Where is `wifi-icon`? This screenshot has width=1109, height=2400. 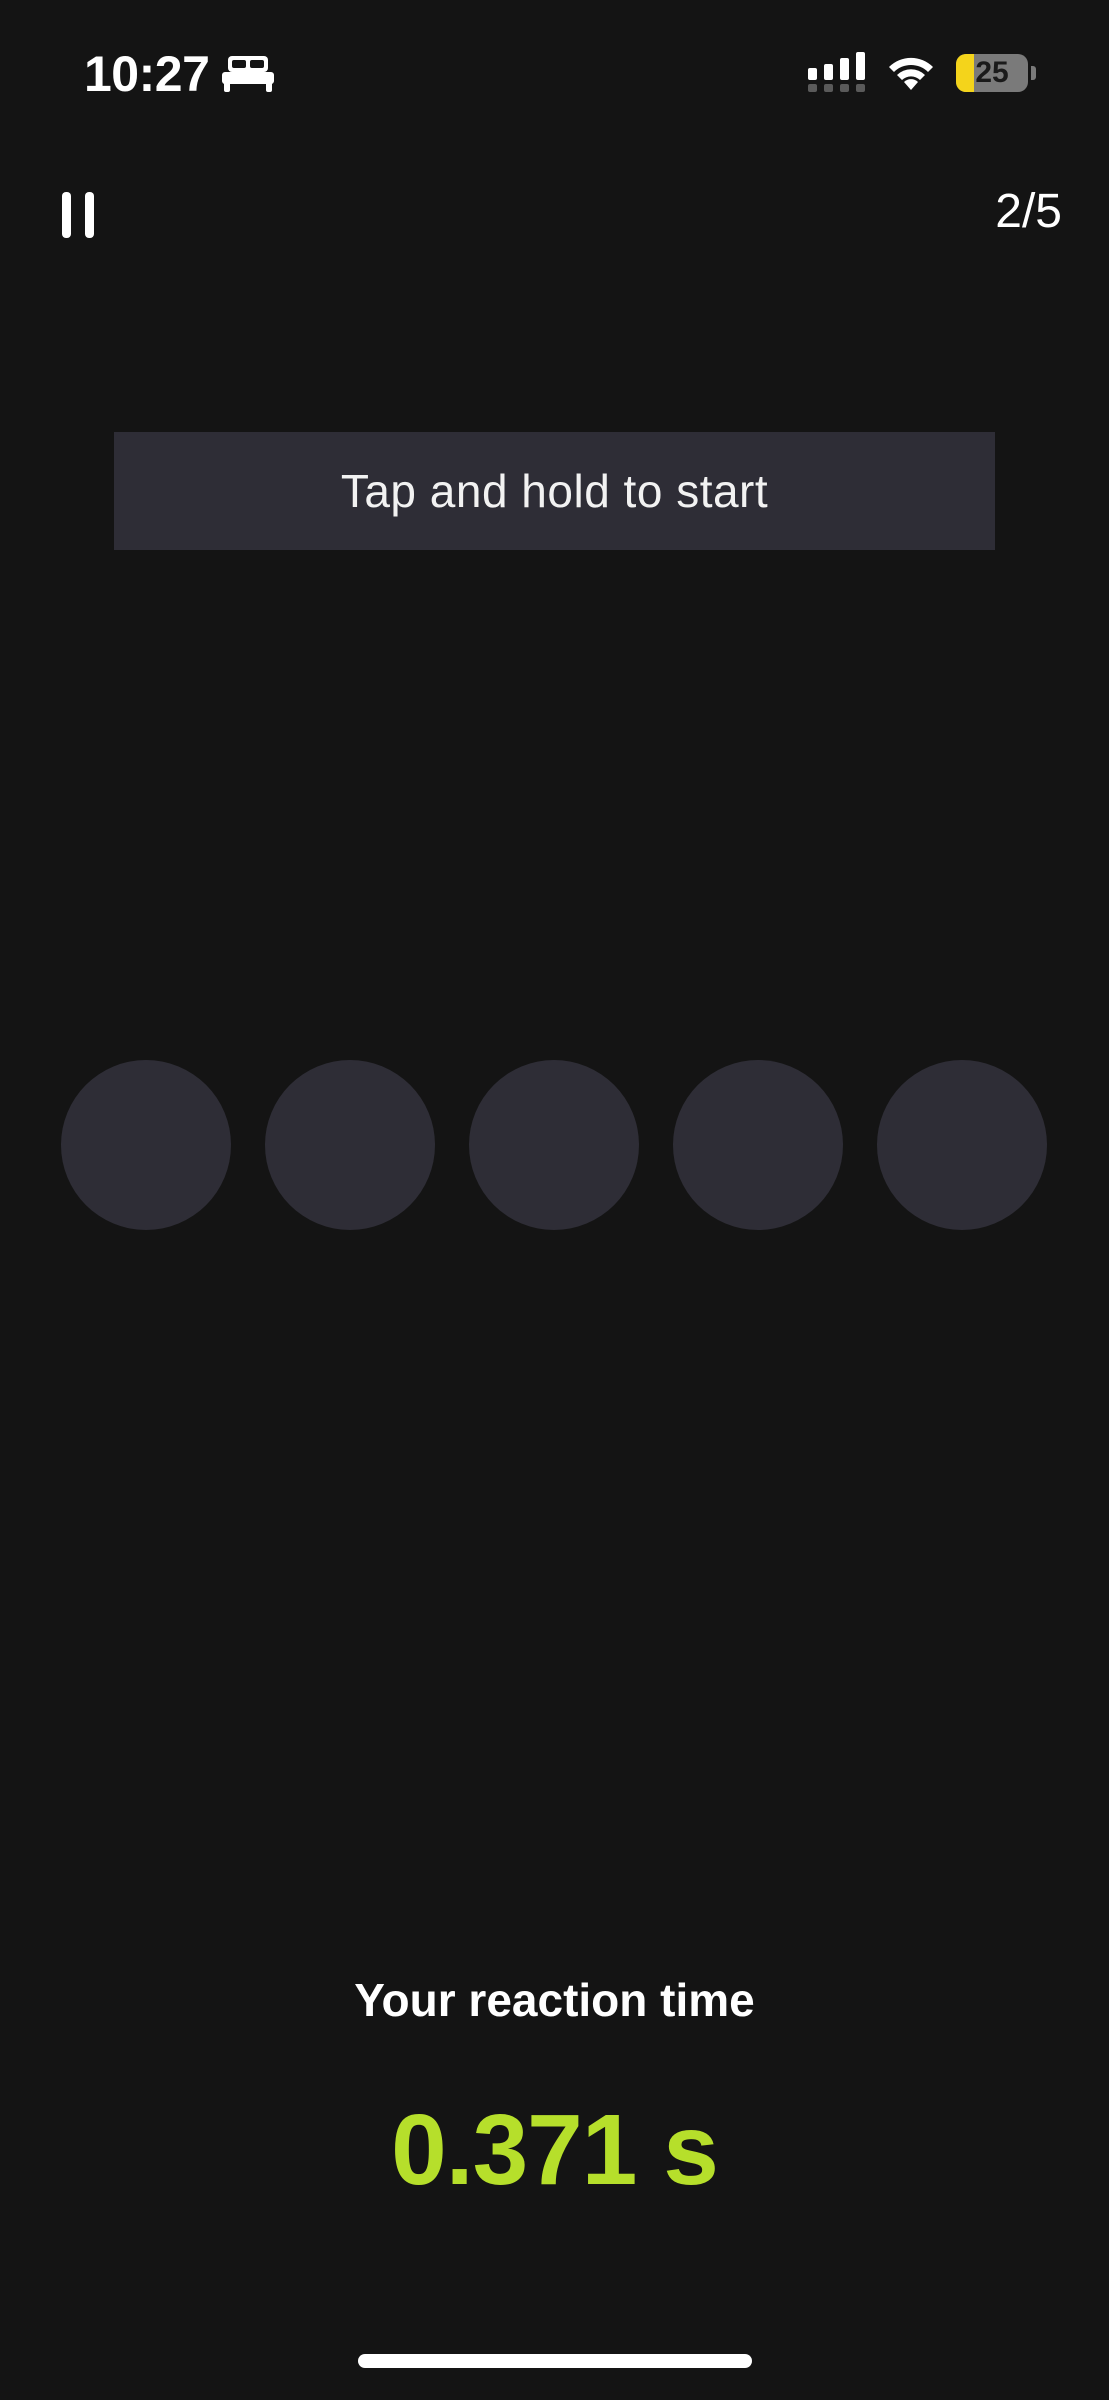 wifi-icon is located at coordinates (911, 73).